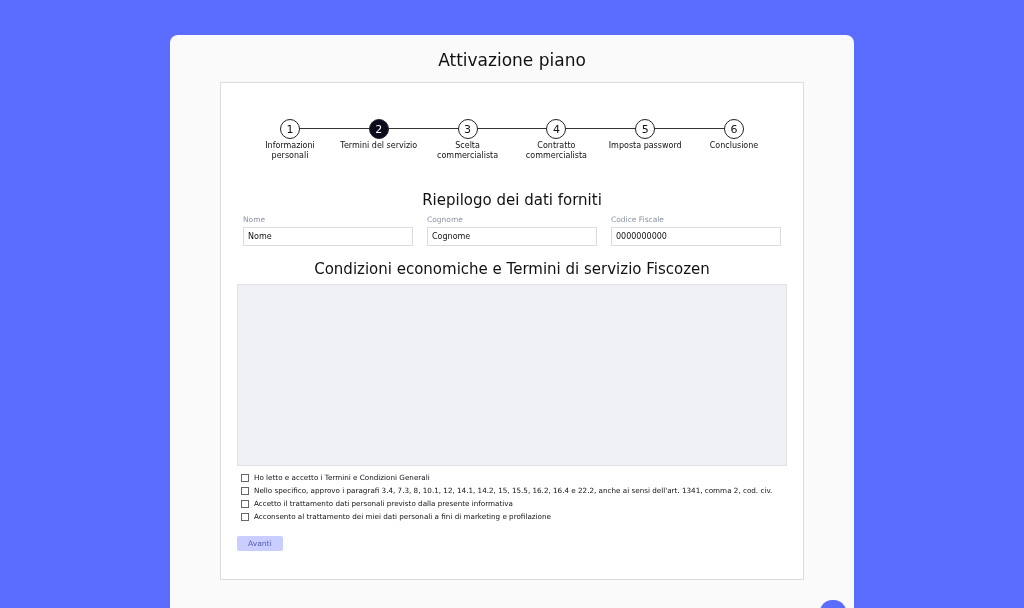  Describe the element at coordinates (512, 60) in the screenshot. I see `page-title: Attivazione piano` at that location.